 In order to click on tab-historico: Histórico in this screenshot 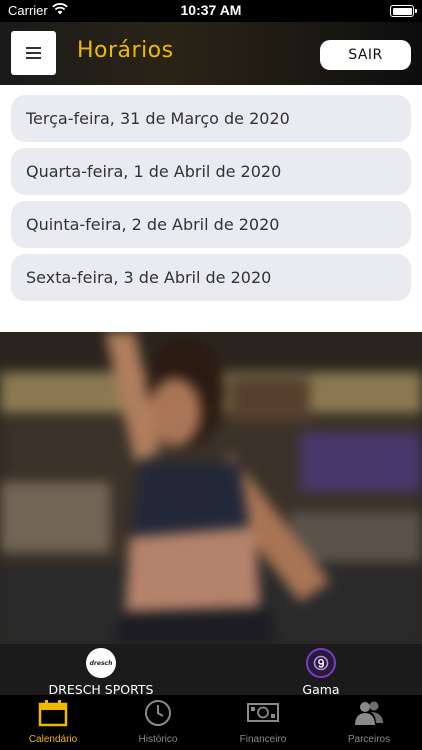, I will do `click(158, 722)`.